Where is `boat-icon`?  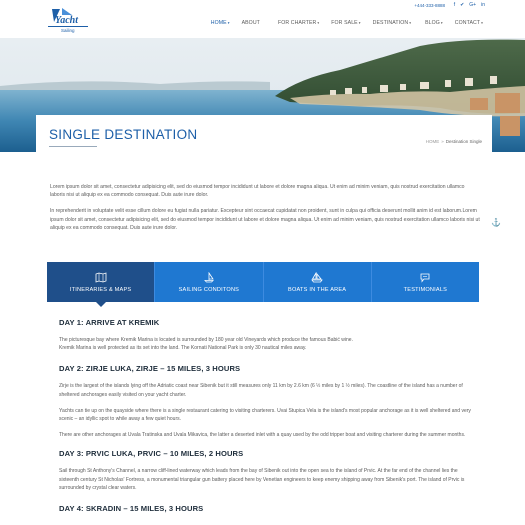 boat-icon is located at coordinates (317, 277).